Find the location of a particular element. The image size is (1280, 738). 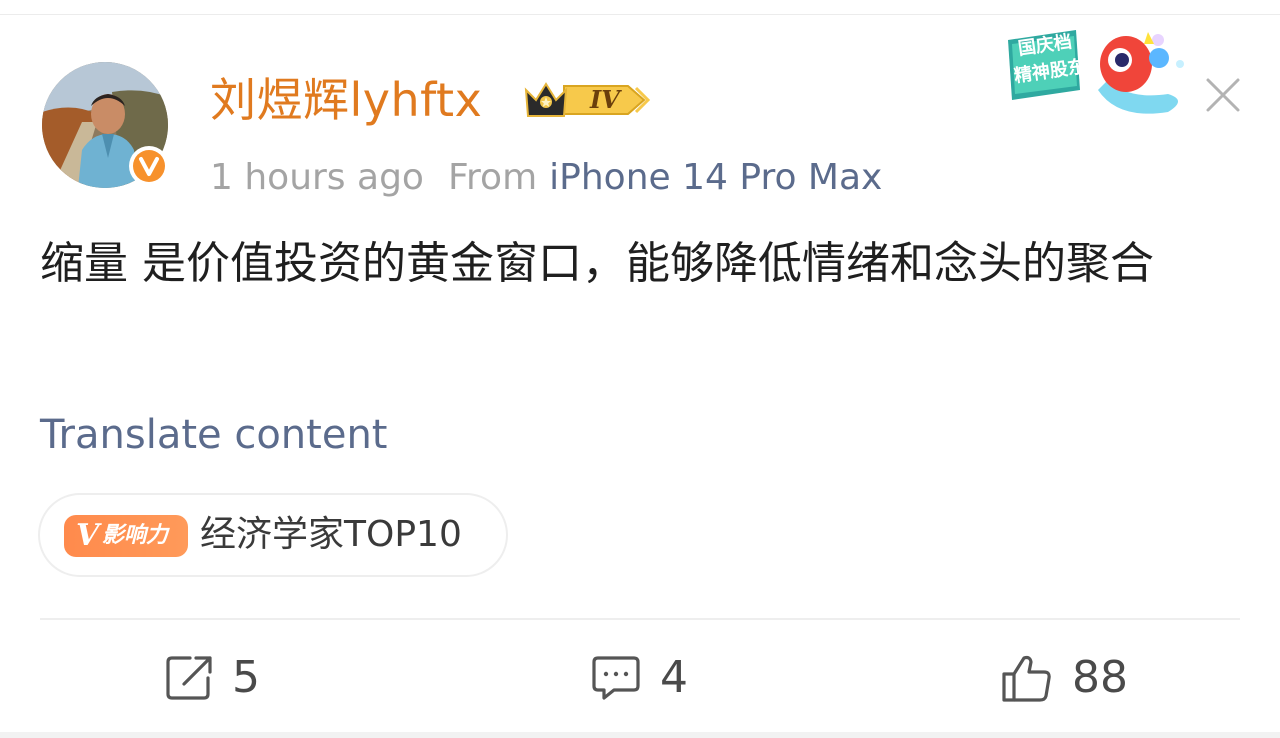

member-level-text: IV is located at coordinates (605, 99).